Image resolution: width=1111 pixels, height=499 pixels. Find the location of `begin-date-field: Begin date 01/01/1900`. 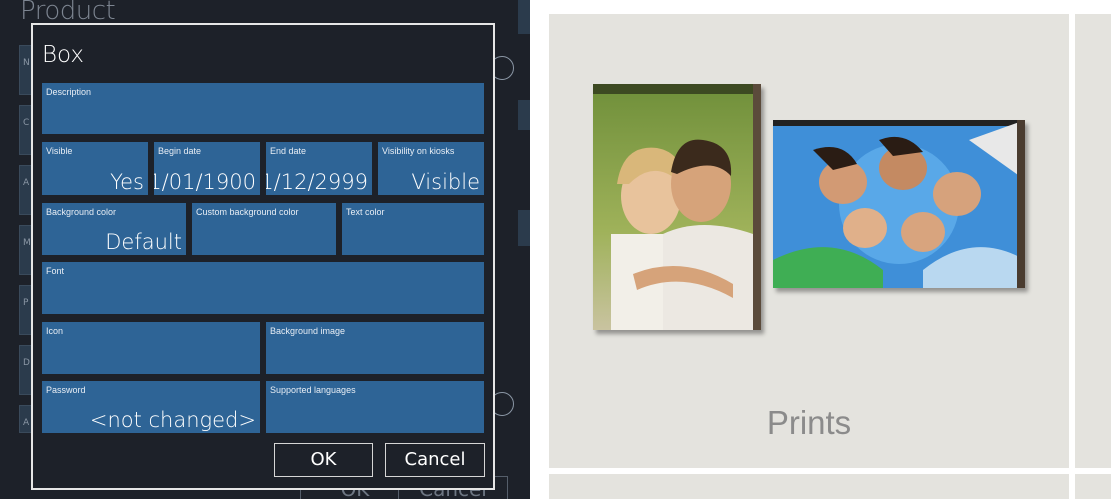

begin-date-field: Begin date 01/01/1900 is located at coordinates (207, 168).